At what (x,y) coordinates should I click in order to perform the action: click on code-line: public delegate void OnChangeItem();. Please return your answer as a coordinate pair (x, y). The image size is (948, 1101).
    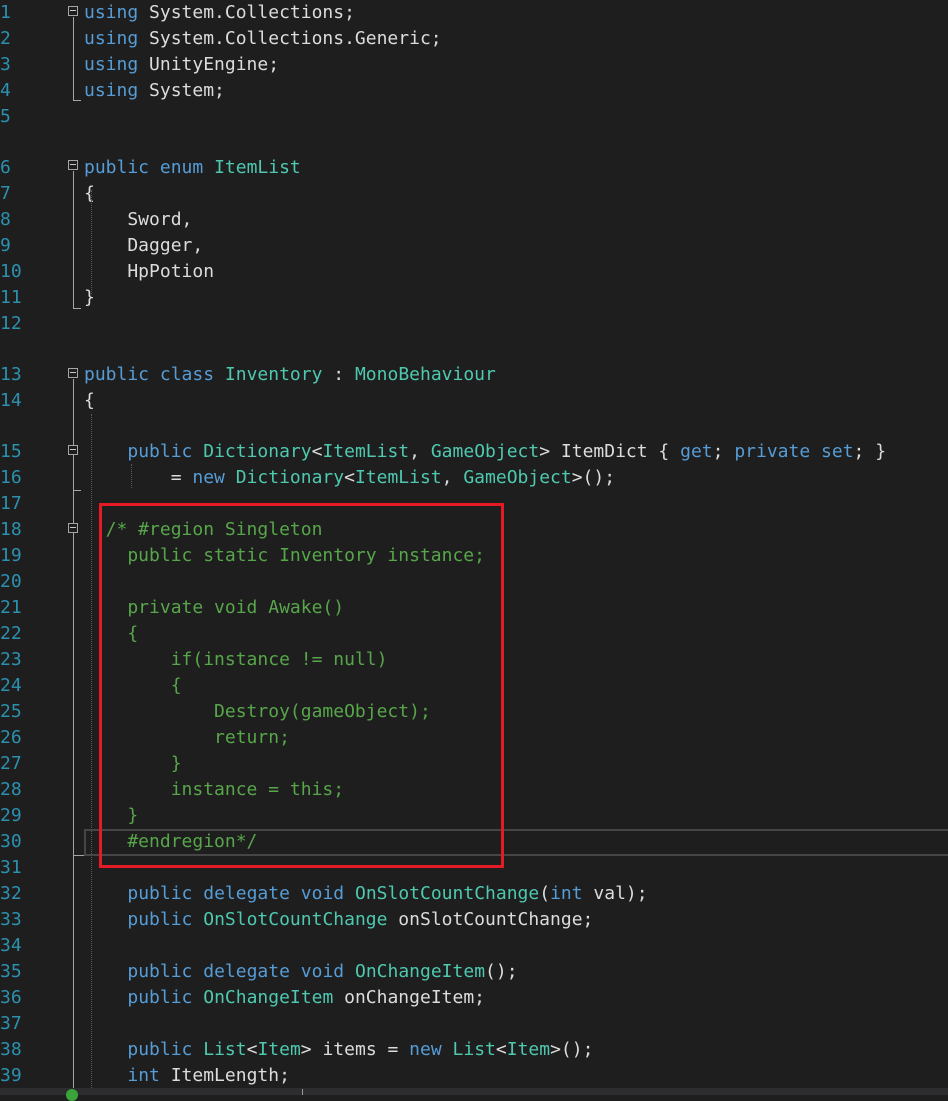
    Looking at the image, I should click on (301, 972).